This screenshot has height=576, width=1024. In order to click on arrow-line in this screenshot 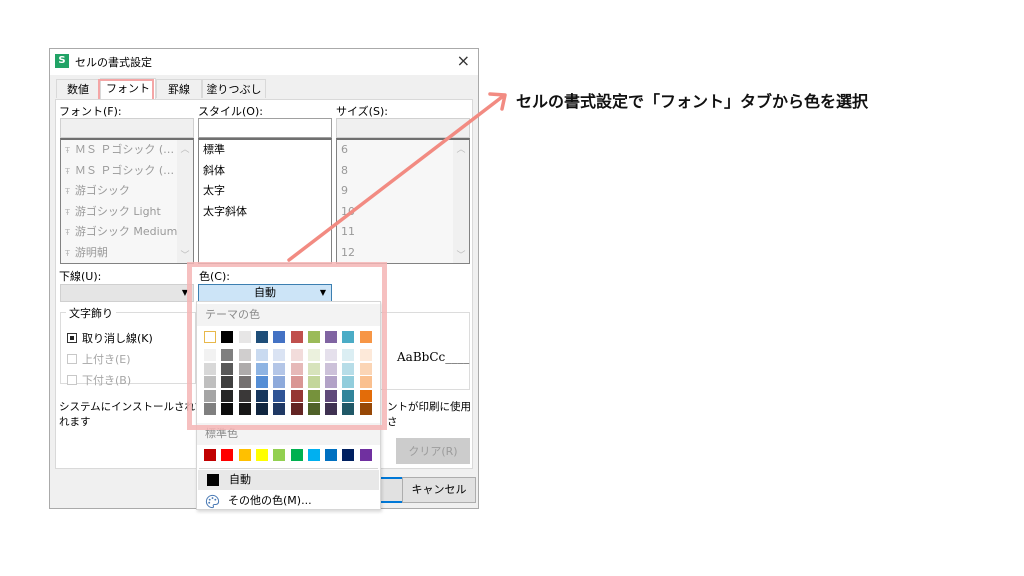, I will do `click(395, 178)`.